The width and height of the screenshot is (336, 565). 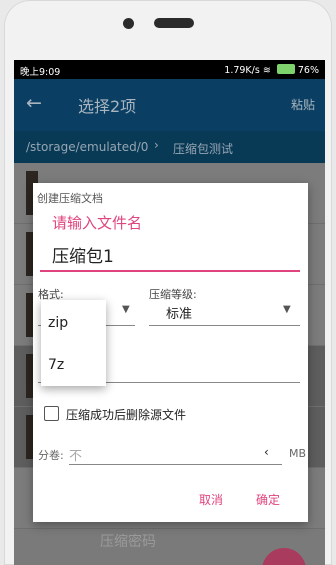 What do you see at coordinates (58, 323) in the screenshot?
I see `format-option-zip: zip` at bounding box center [58, 323].